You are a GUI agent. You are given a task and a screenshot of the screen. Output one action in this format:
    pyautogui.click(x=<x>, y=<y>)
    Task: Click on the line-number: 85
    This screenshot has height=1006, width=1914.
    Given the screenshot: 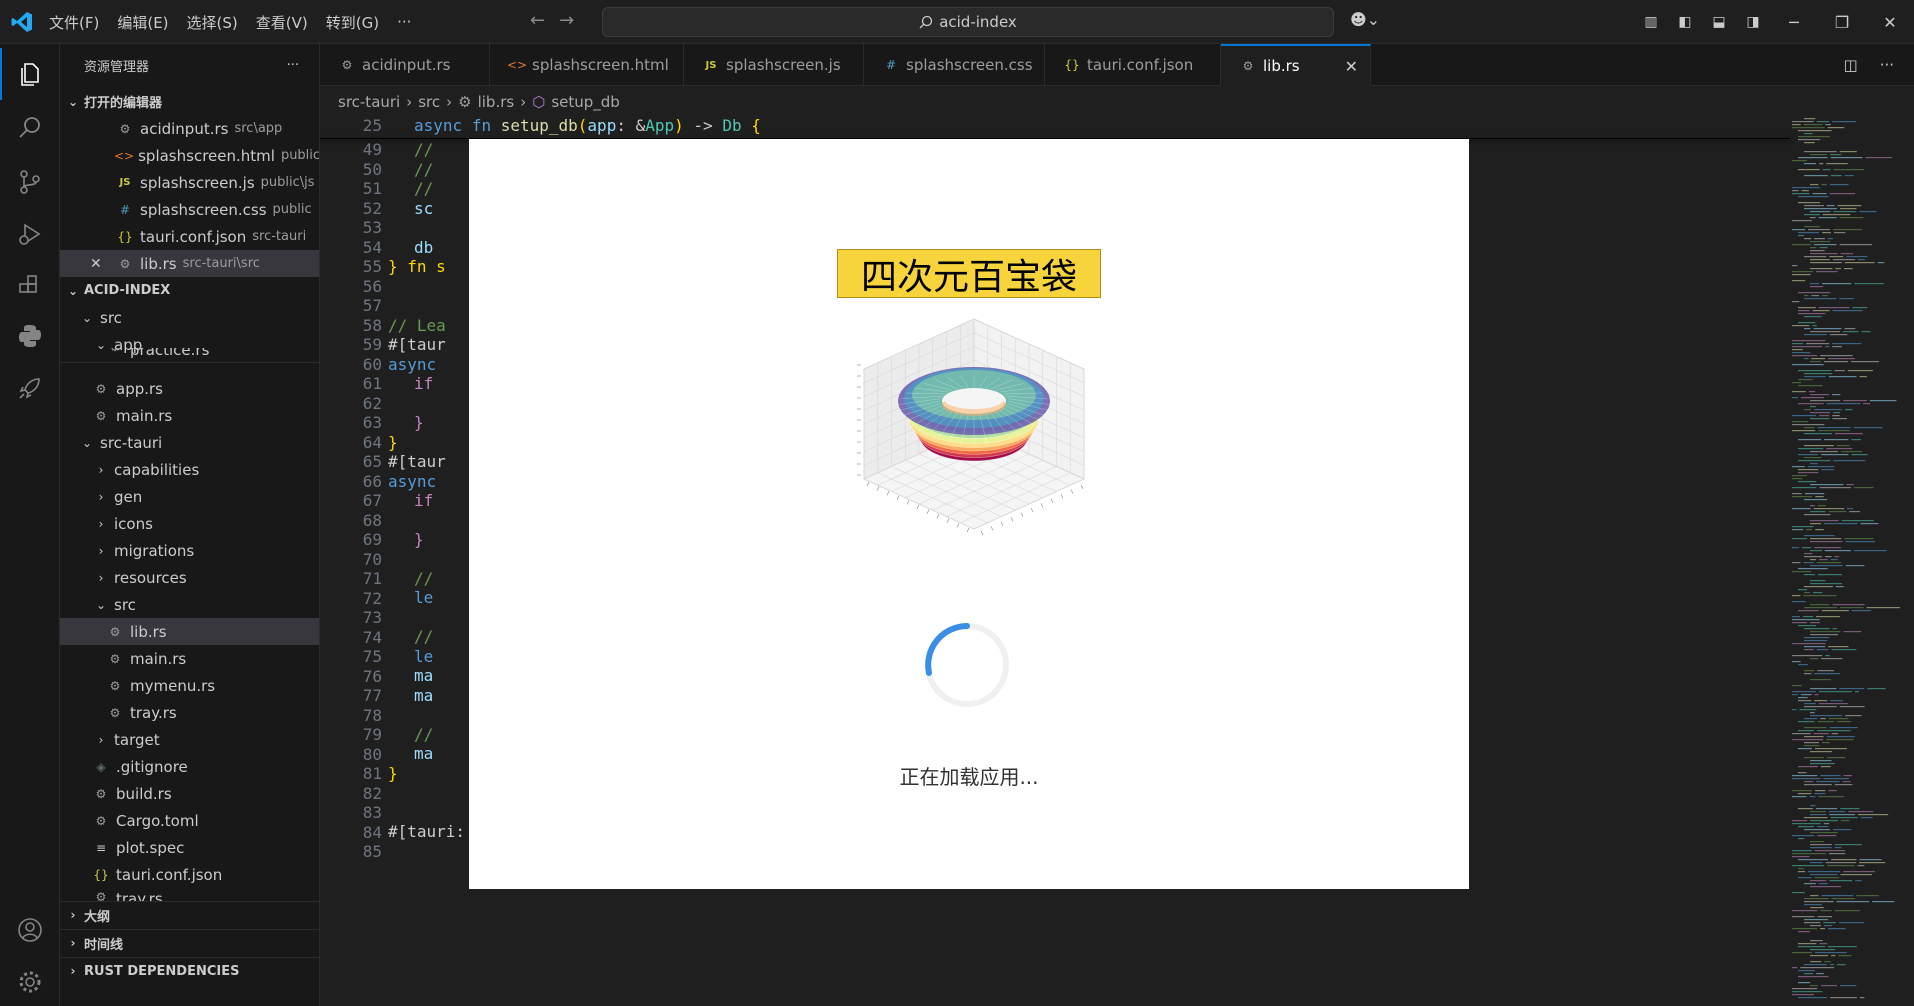 What is the action you would take?
    pyautogui.click(x=372, y=851)
    